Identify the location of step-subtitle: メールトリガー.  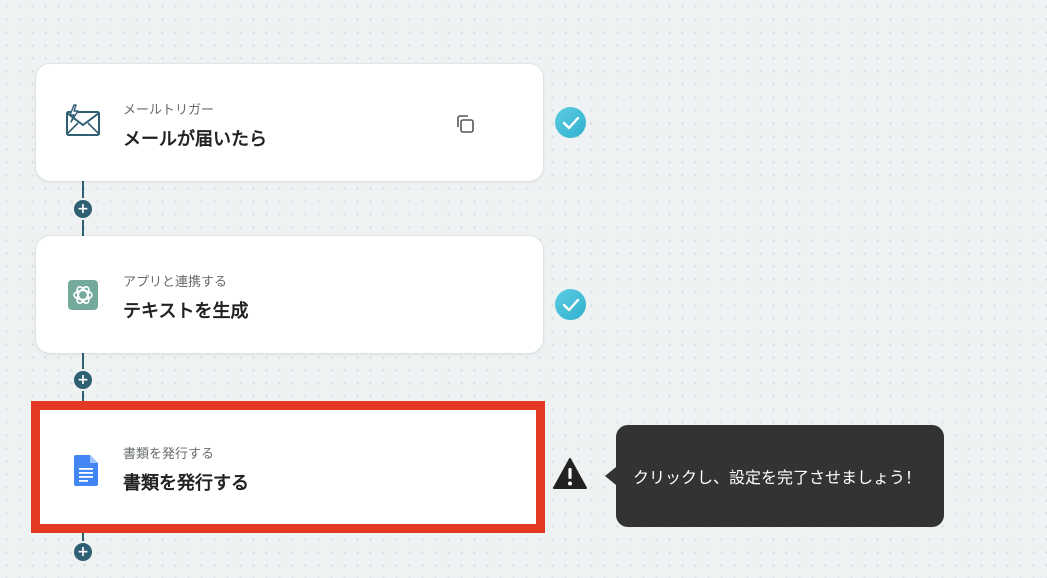
(169, 110).